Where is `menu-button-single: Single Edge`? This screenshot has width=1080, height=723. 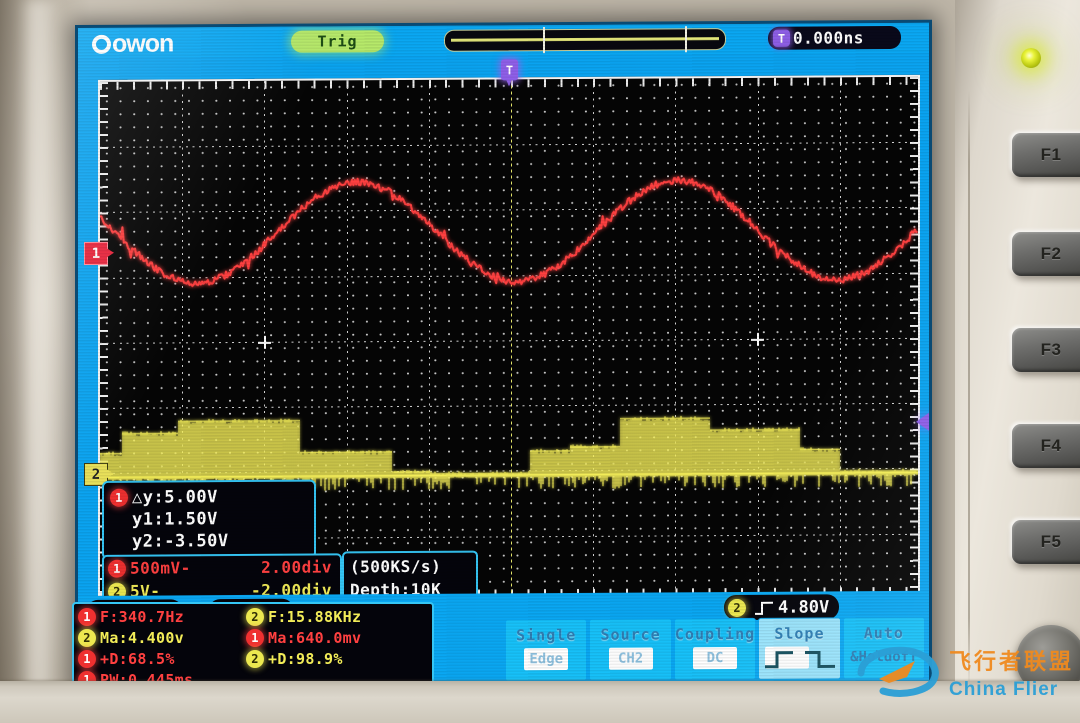
menu-button-single: Single Edge is located at coordinates (546, 650).